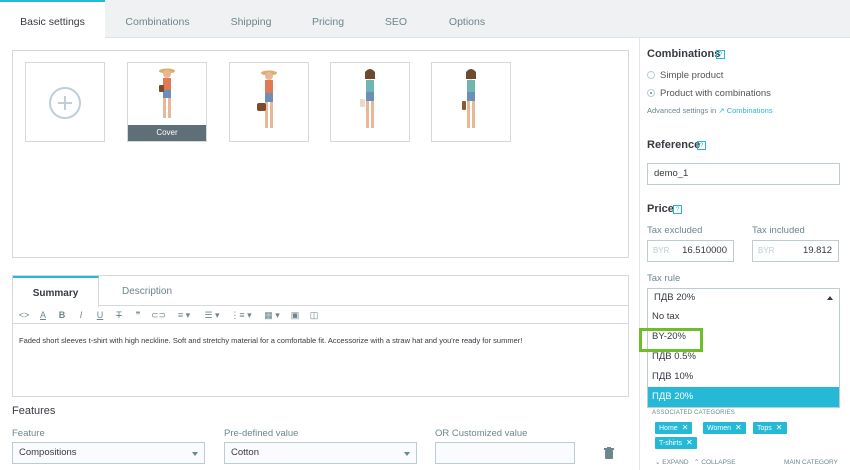  What do you see at coordinates (830, 298) in the screenshot?
I see `chevron-up-icon` at bounding box center [830, 298].